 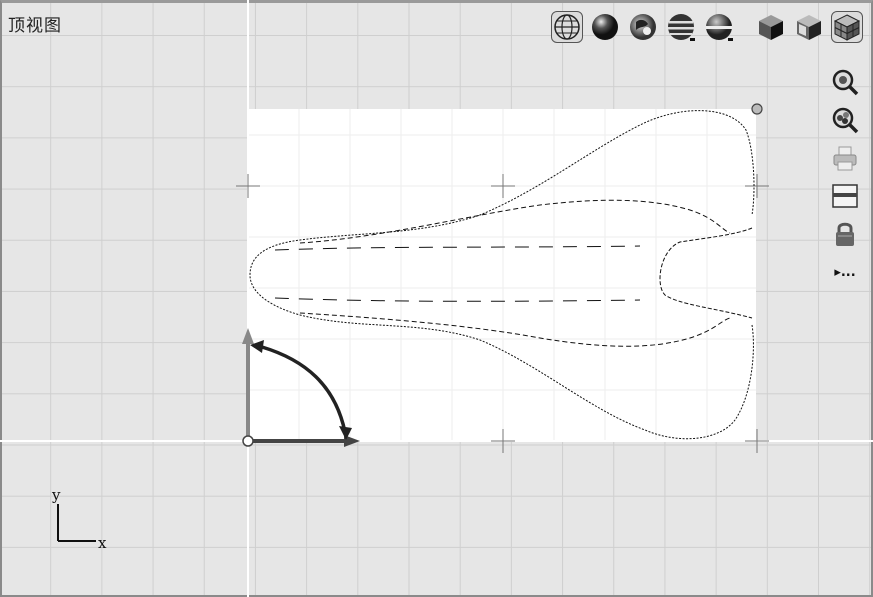 I want to click on solid-cube-button, so click(x=771, y=27).